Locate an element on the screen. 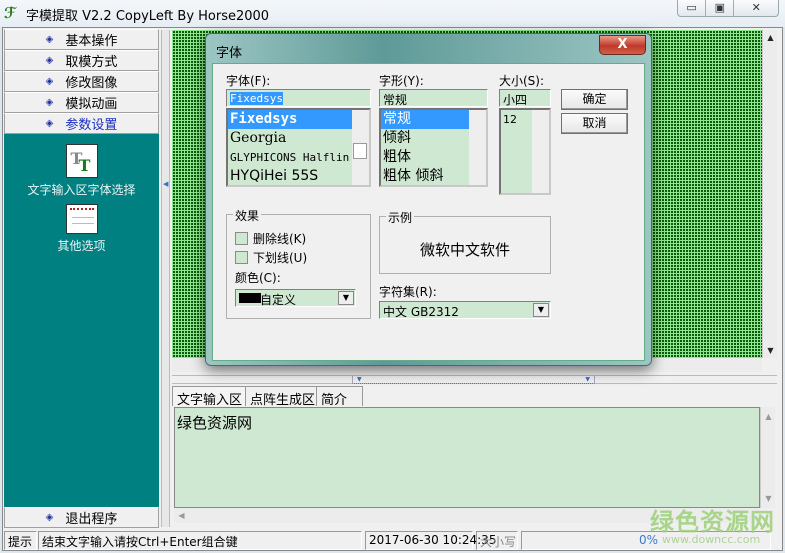  watermark-logo: 绿色资源网 is located at coordinates (712, 522).